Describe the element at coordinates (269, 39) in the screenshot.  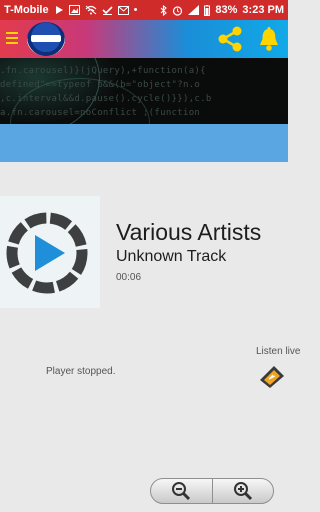
I see `bell-icon` at that location.